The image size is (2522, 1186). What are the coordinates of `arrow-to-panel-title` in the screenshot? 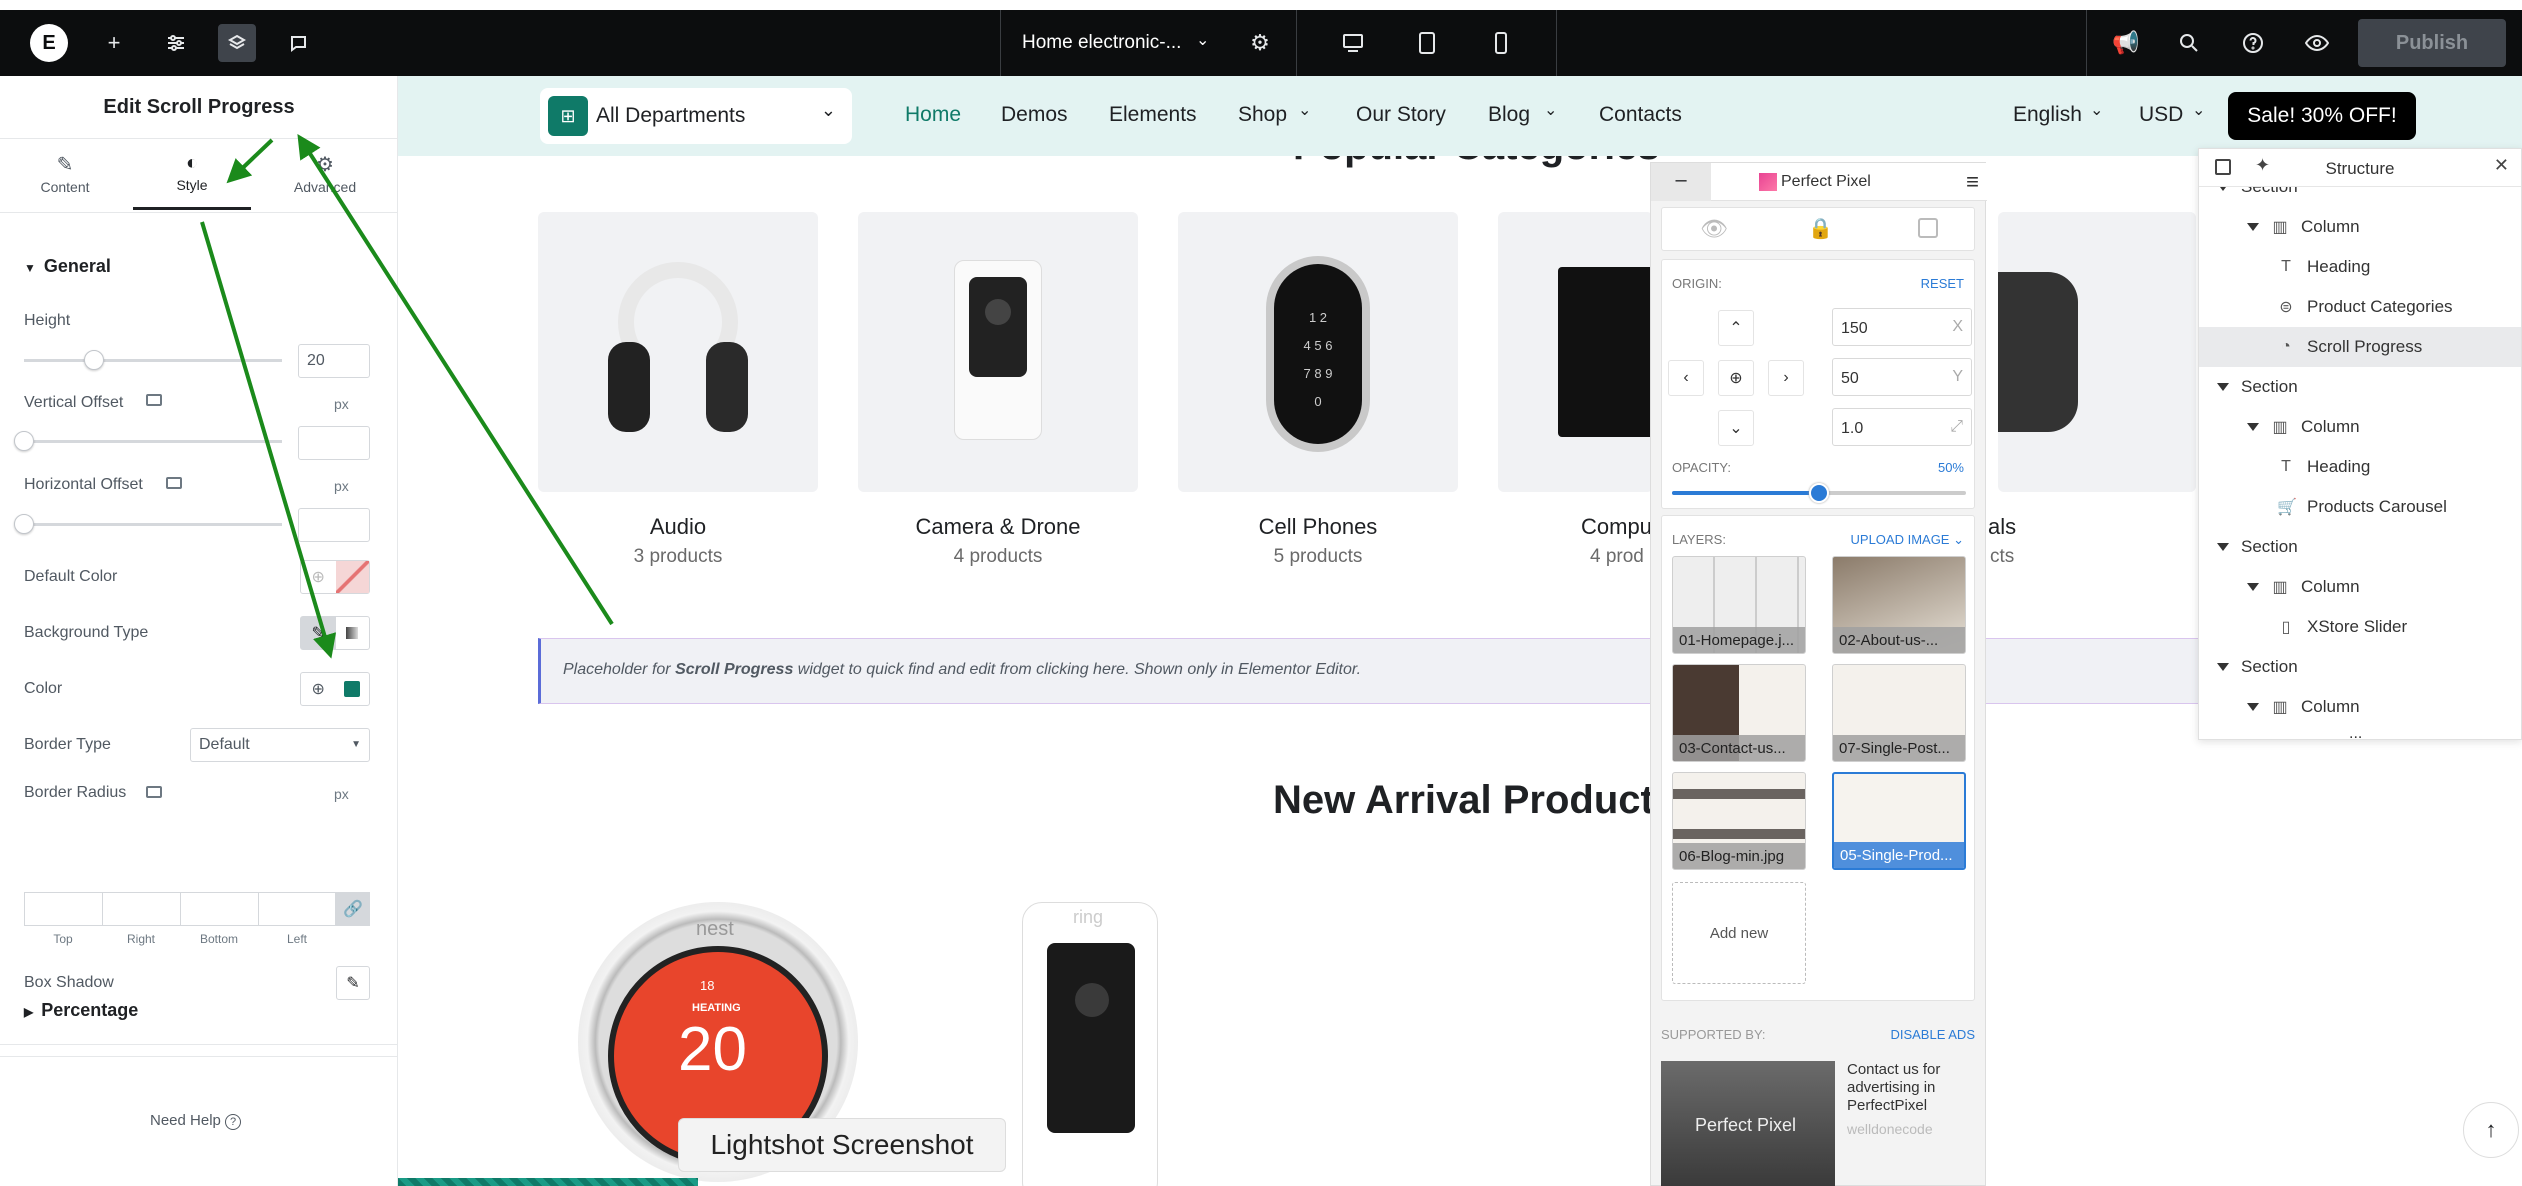 It's located at (455, 379).